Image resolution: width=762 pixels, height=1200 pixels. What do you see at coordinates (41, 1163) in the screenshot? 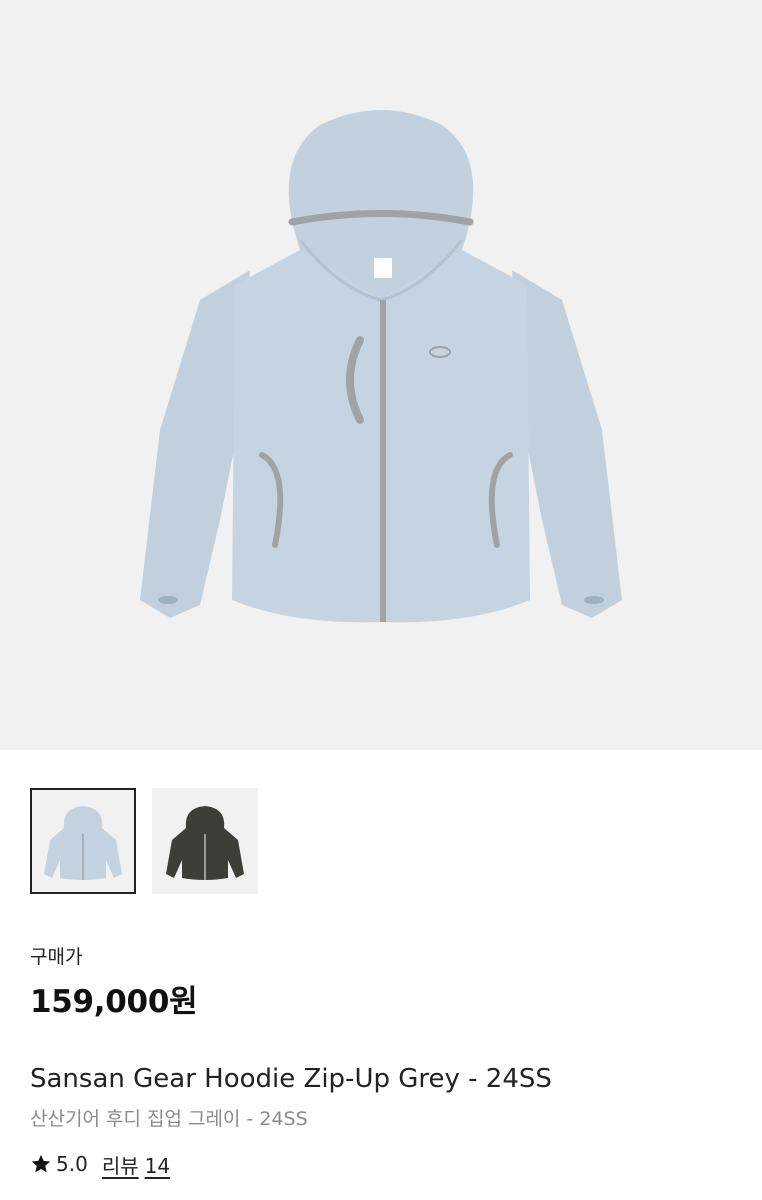
I see `star-icon` at bounding box center [41, 1163].